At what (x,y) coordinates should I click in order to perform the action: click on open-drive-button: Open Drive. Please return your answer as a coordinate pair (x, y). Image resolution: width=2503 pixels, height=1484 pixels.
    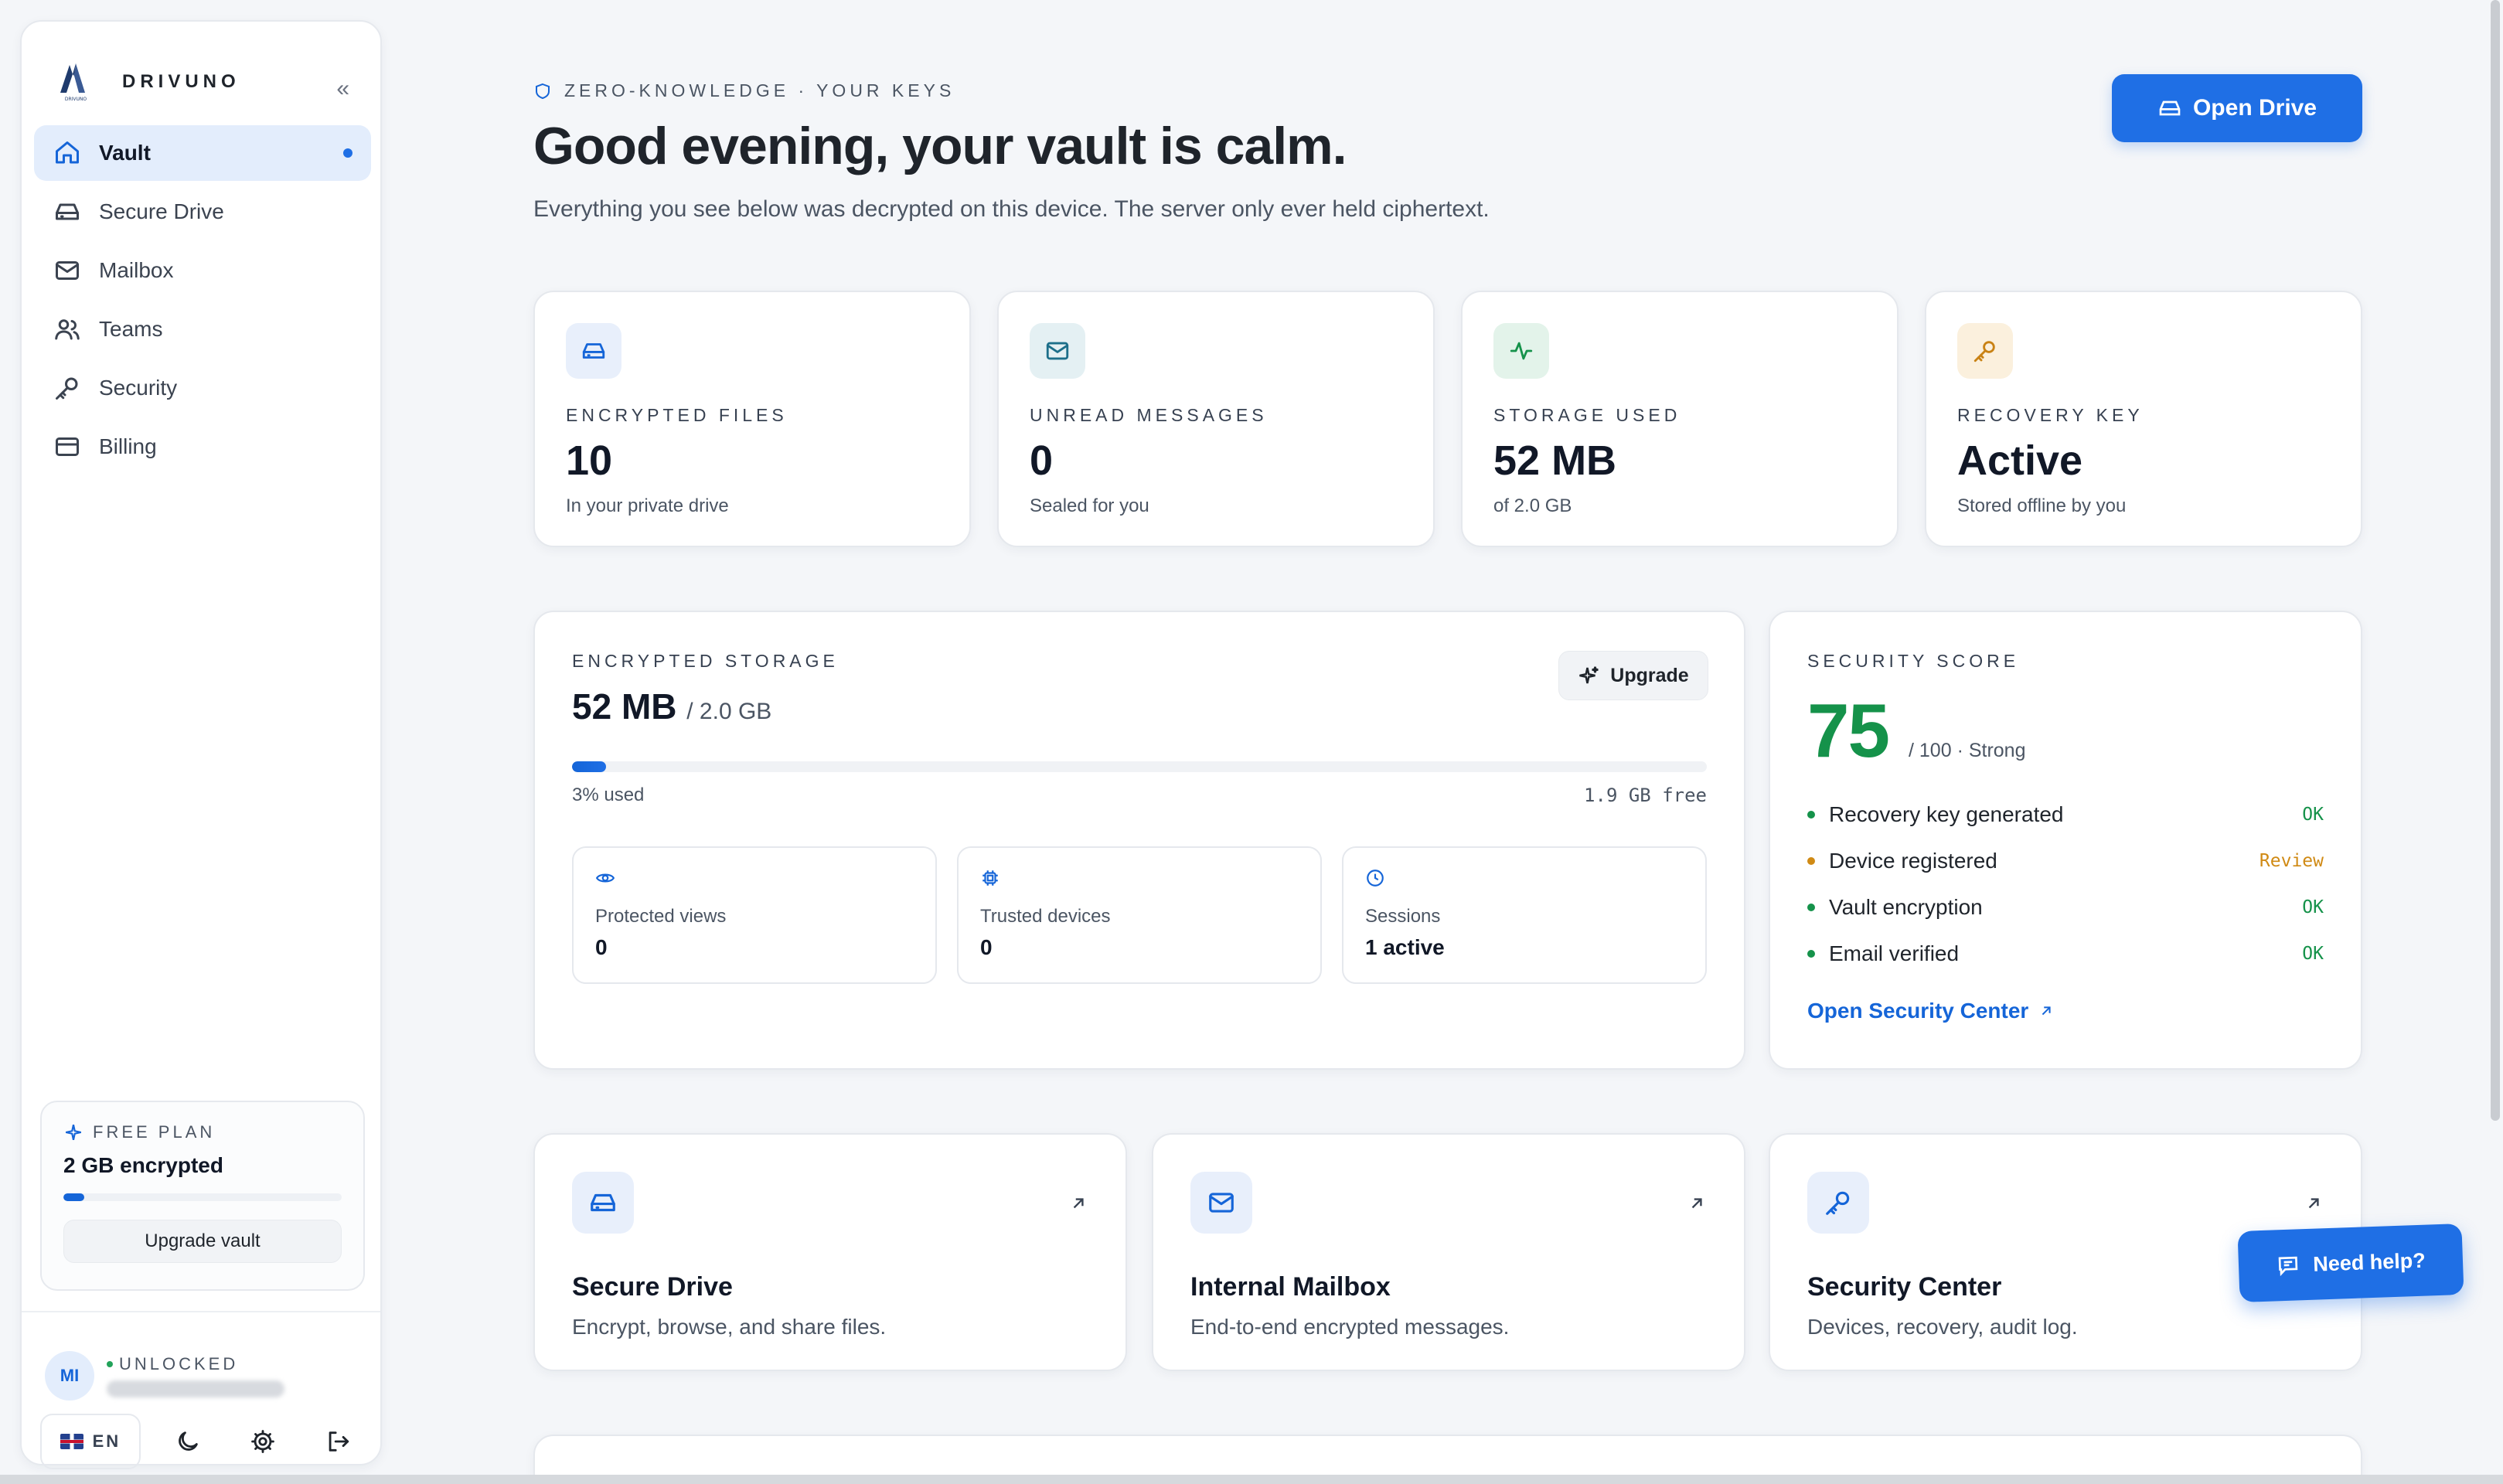
    Looking at the image, I should click on (2237, 108).